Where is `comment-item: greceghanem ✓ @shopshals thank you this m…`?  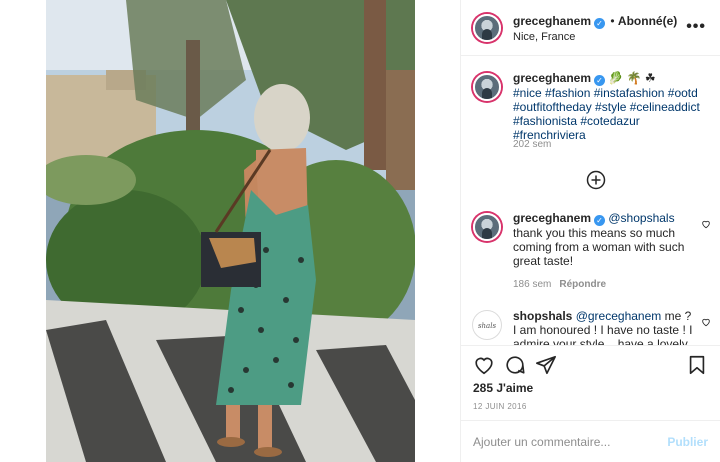 comment-item: greceghanem ✓ @shopshals thank you this m… is located at coordinates (593, 251).